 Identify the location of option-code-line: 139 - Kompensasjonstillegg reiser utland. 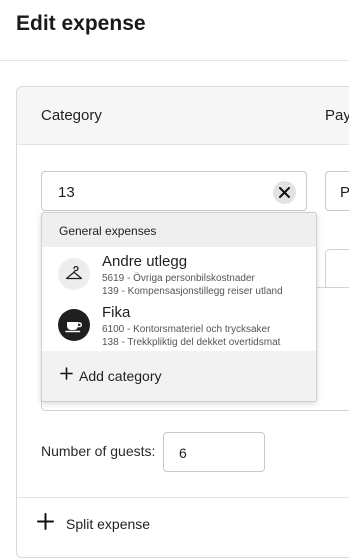
(192, 291).